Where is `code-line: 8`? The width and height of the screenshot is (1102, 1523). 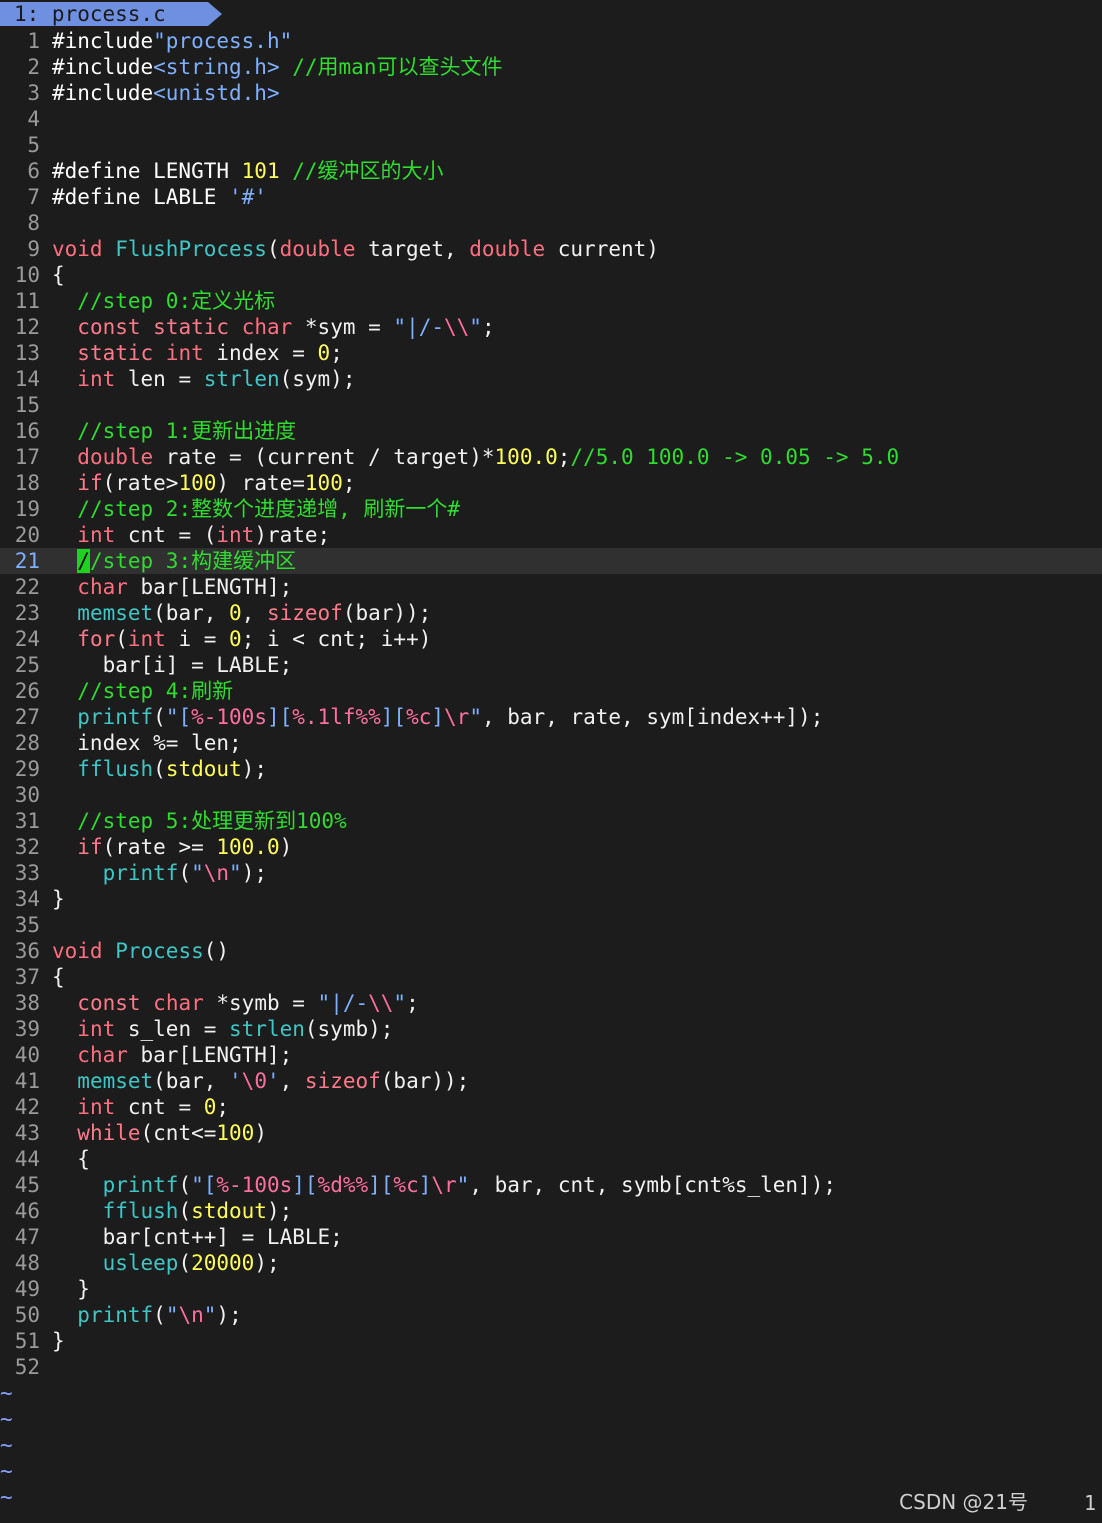 code-line: 8 is located at coordinates (551, 223).